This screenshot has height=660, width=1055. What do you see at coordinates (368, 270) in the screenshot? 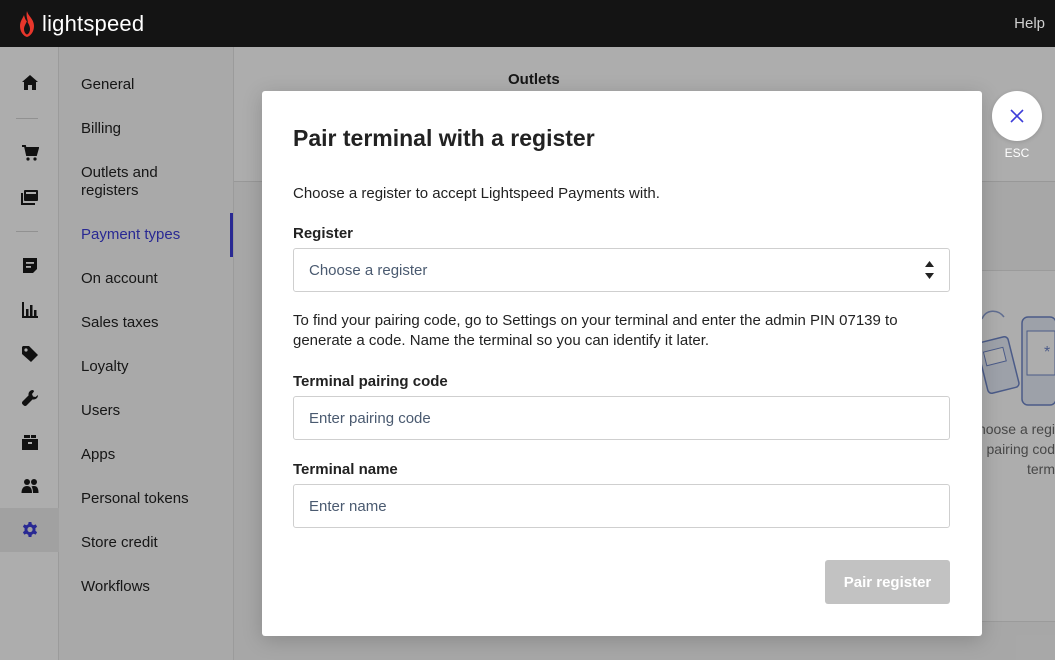
I see `register-select-value: Choose a register` at bounding box center [368, 270].